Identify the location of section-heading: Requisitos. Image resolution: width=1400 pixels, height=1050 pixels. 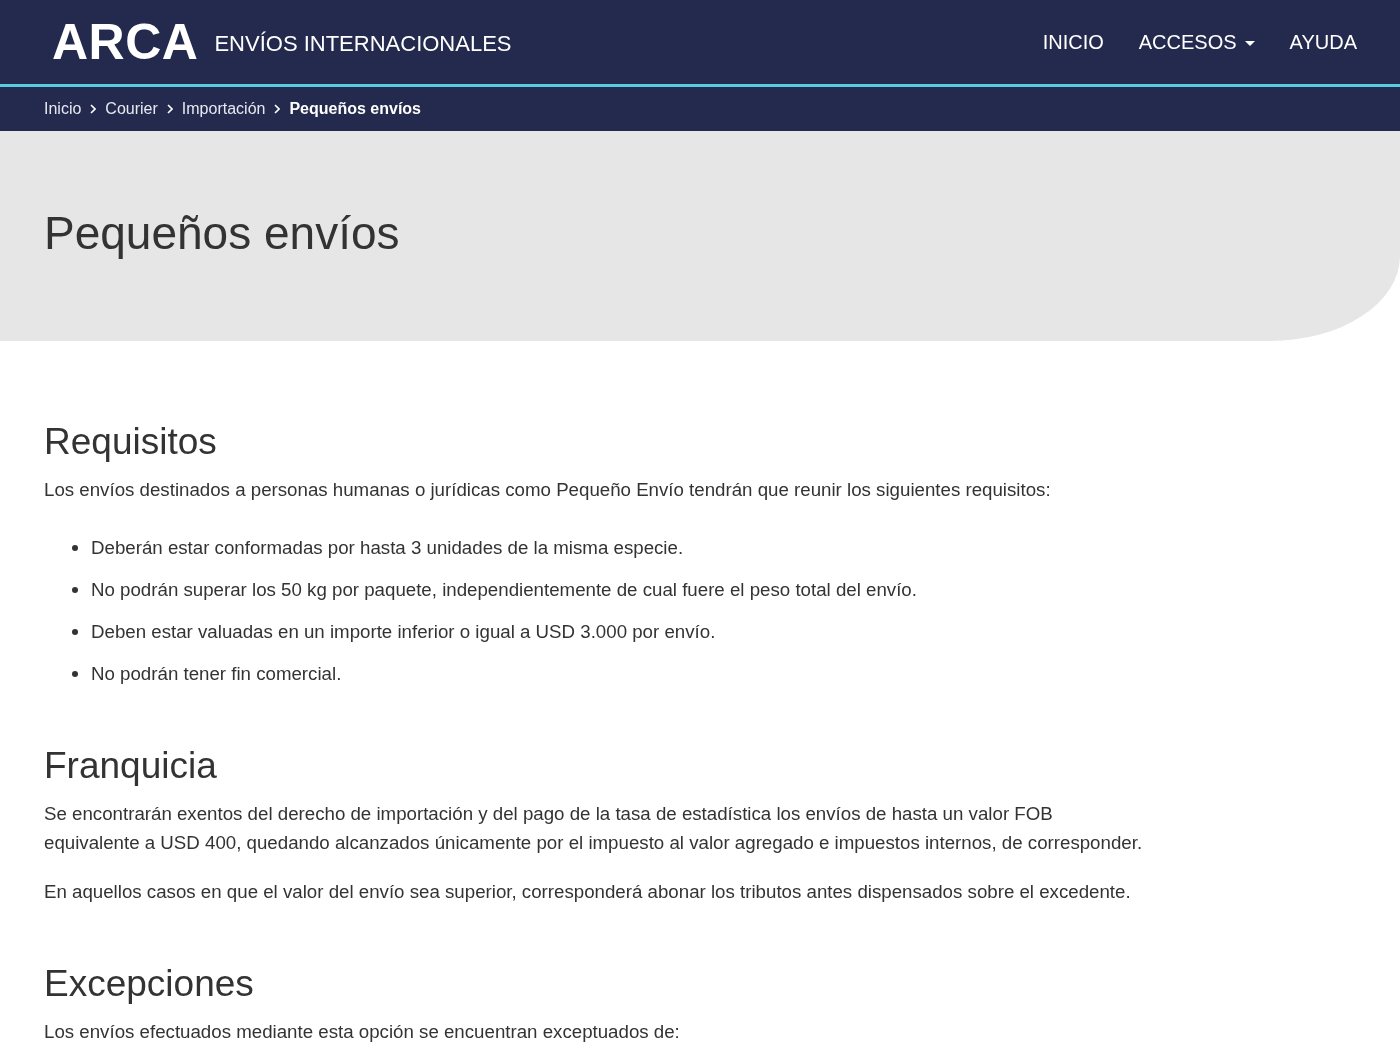
(131, 441).